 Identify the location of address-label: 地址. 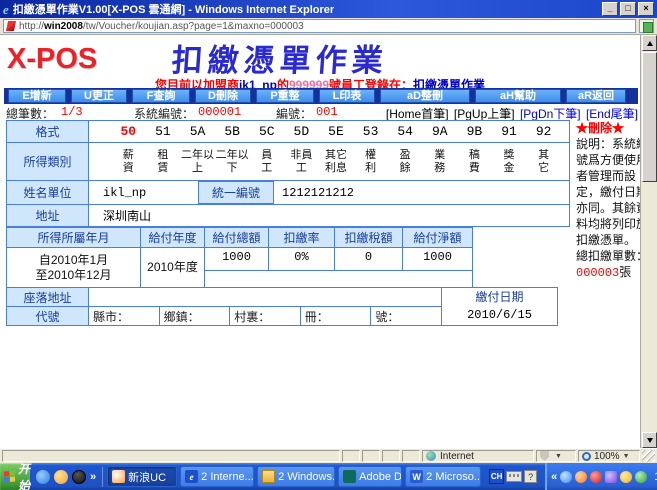
(47, 215).